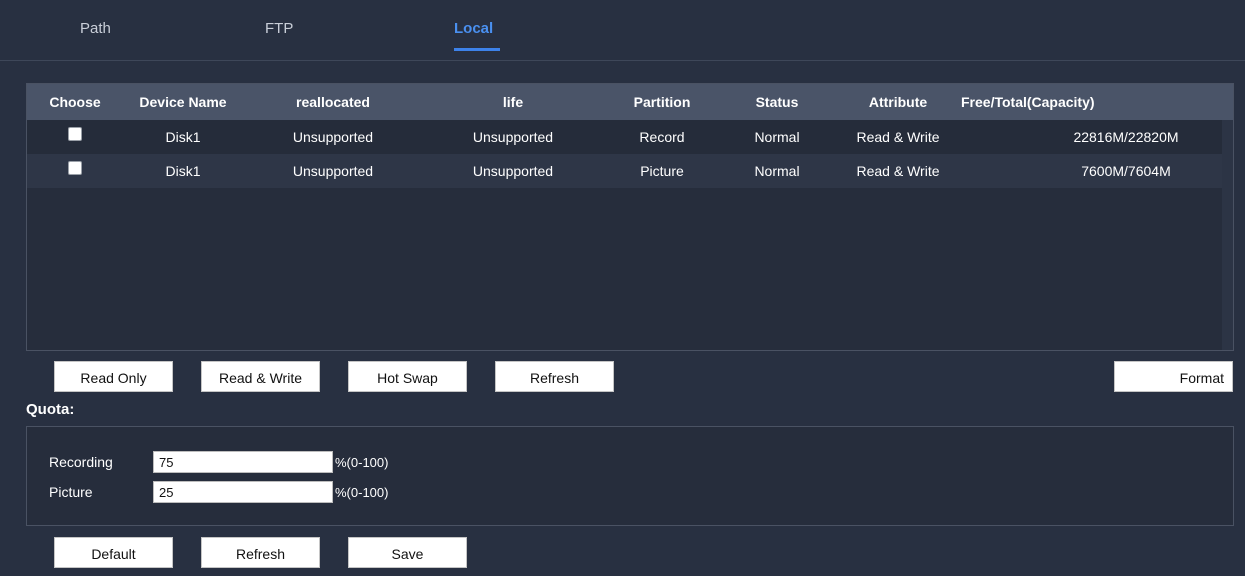  What do you see at coordinates (75, 102) in the screenshot?
I see `column-header-choose: Choose` at bounding box center [75, 102].